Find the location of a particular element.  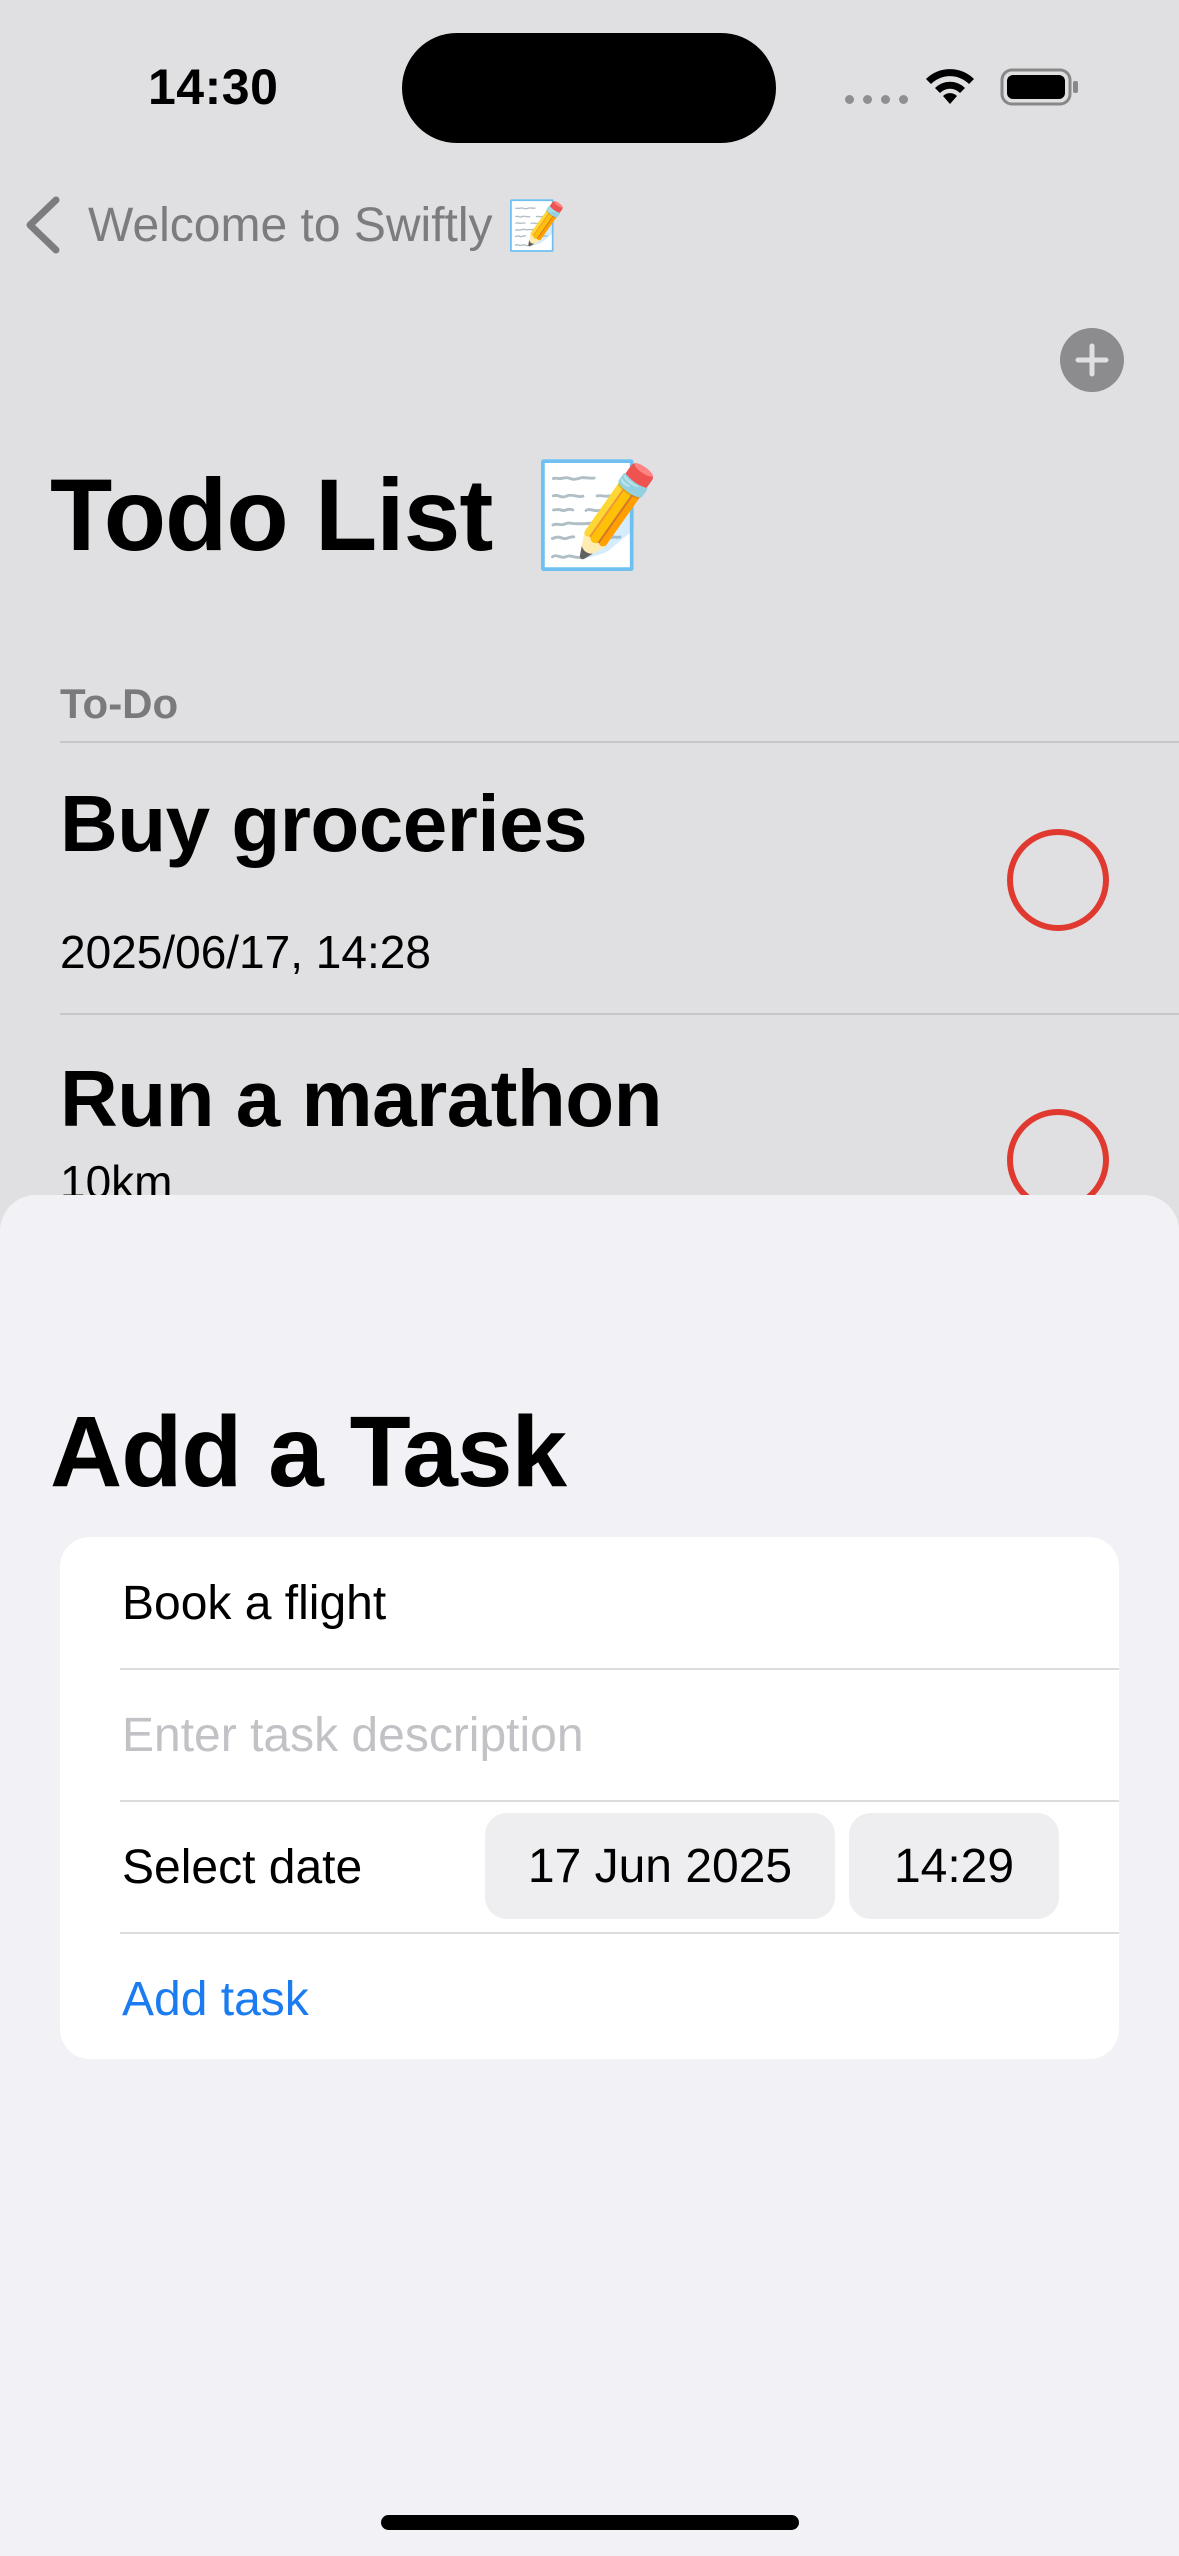

task-subtitle: 2025/06/17, 14:28 is located at coordinates (245, 952).